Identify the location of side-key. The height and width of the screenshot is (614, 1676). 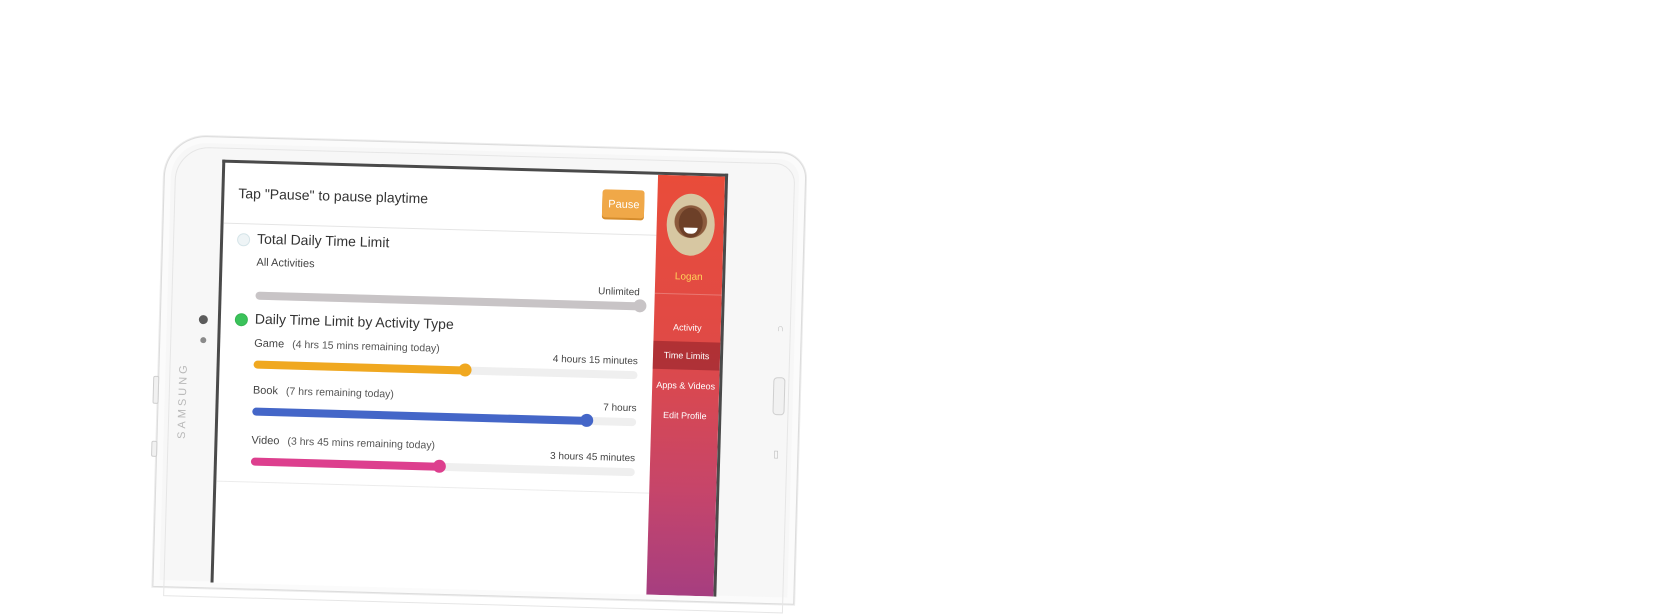
(154, 448).